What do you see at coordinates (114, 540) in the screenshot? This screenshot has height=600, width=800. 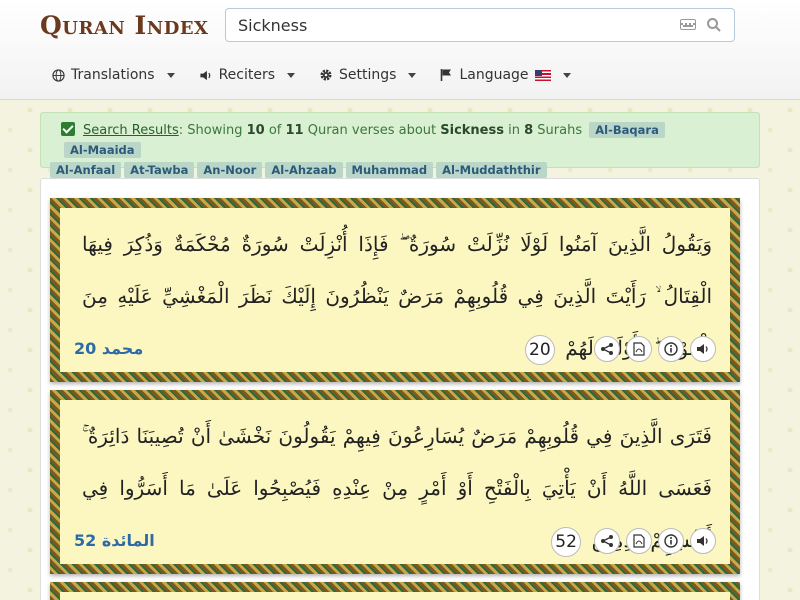 I see `verse-reference: المائدة 52` at bounding box center [114, 540].